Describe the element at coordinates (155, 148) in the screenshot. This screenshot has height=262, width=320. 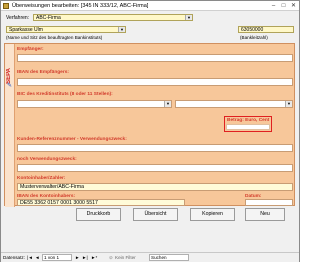
I see `kundenref-input` at that location.